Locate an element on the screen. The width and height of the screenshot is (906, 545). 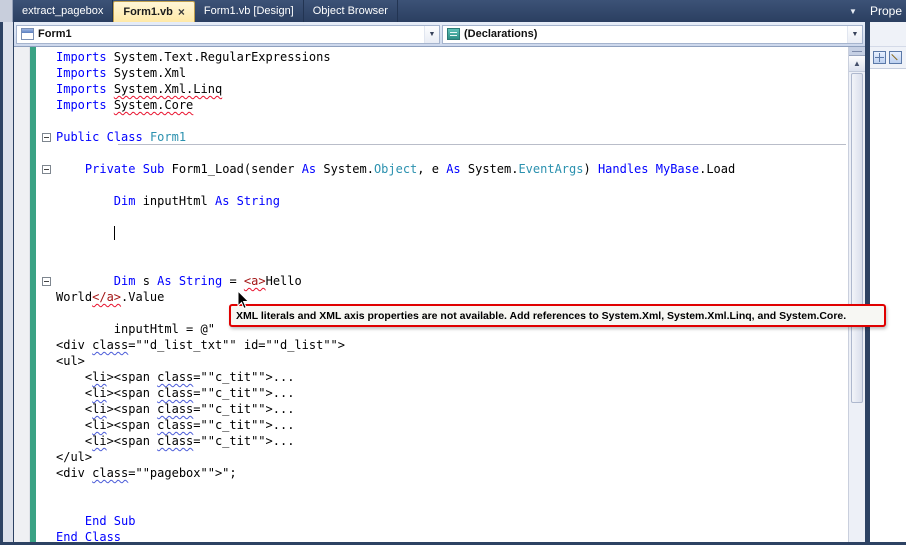
code-text: Imports System.Core is located at coordinates (125, 105).